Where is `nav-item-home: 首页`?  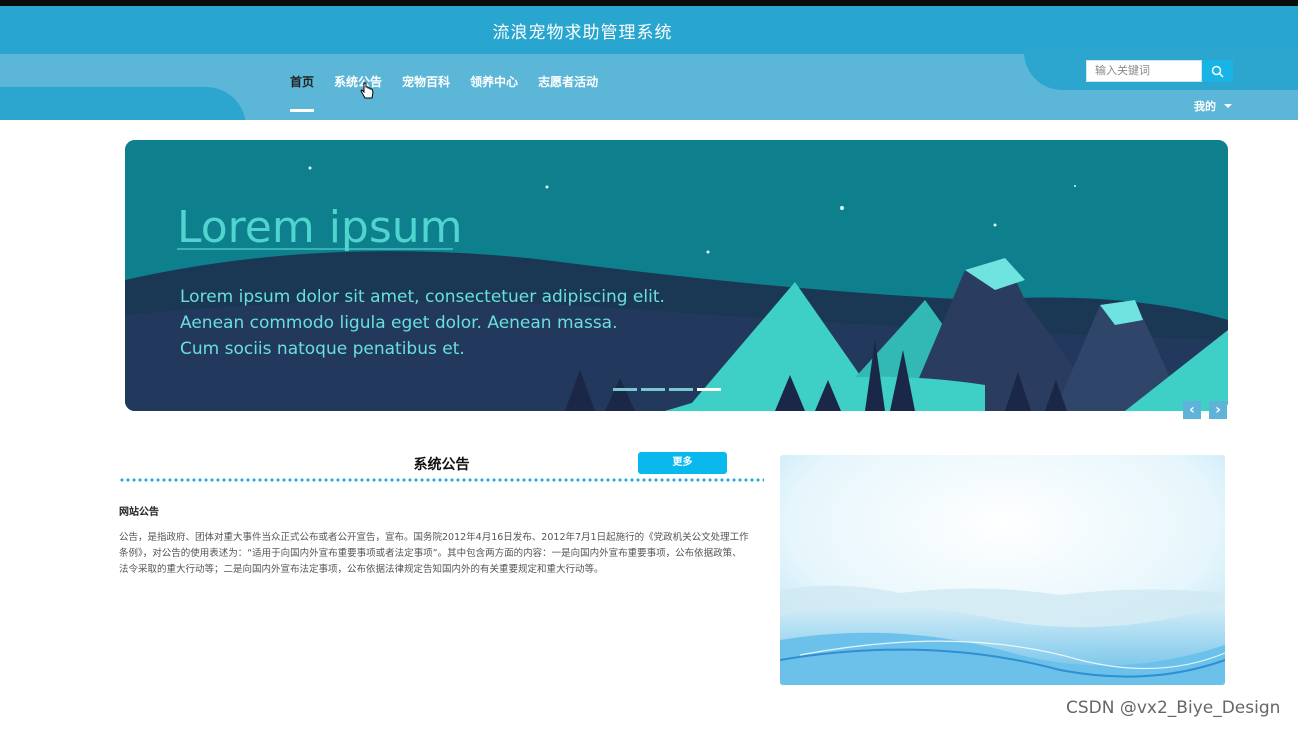 nav-item-home: 首页 is located at coordinates (307, 93).